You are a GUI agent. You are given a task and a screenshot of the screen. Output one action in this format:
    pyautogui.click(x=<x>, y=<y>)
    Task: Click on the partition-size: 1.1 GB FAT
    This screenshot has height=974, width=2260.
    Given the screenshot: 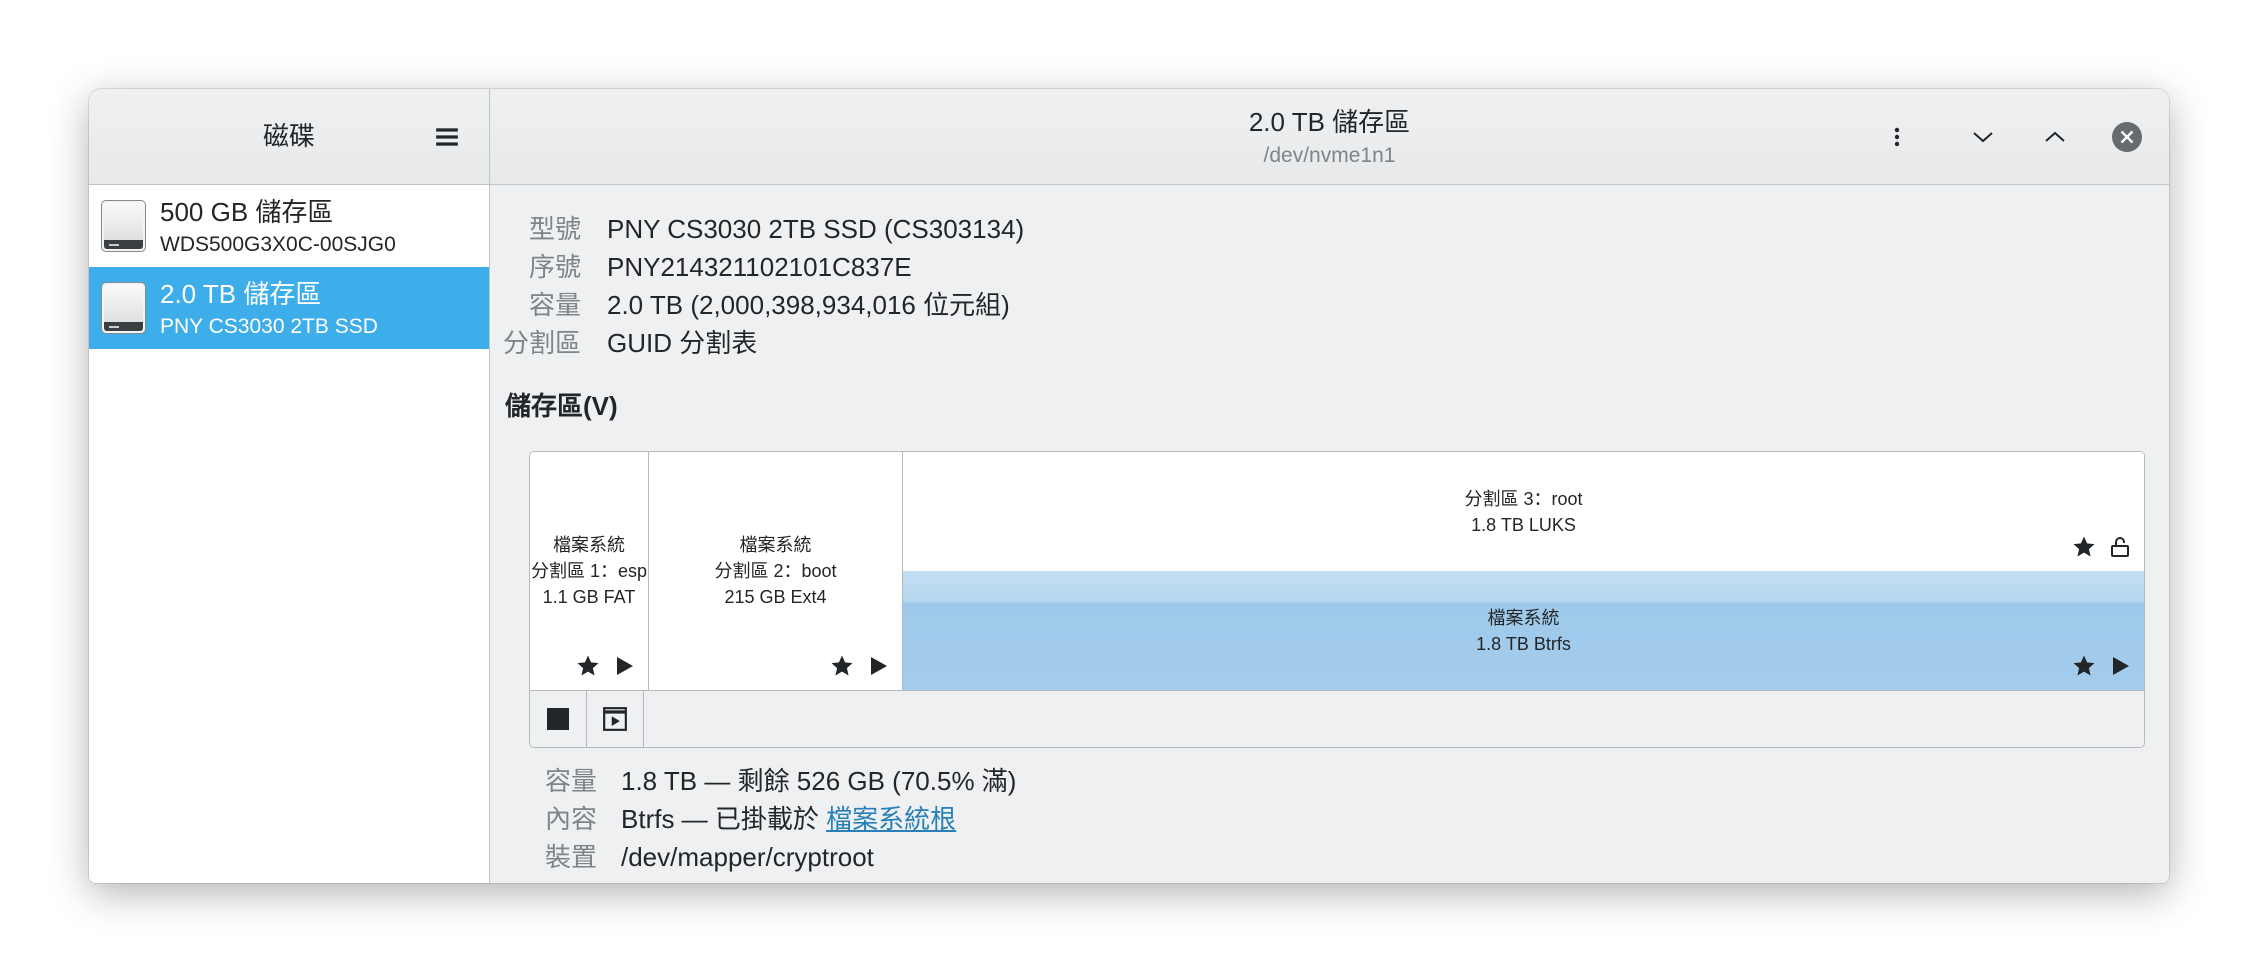 What is the action you would take?
    pyautogui.click(x=589, y=597)
    